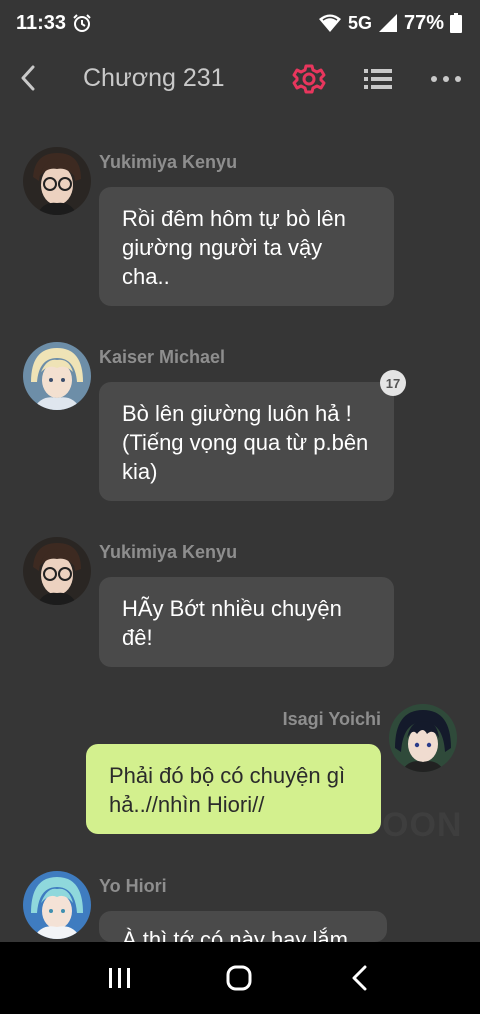 The width and height of the screenshot is (480, 1014). I want to click on status-bar: 11:33 5G 77%, so click(240, 23).